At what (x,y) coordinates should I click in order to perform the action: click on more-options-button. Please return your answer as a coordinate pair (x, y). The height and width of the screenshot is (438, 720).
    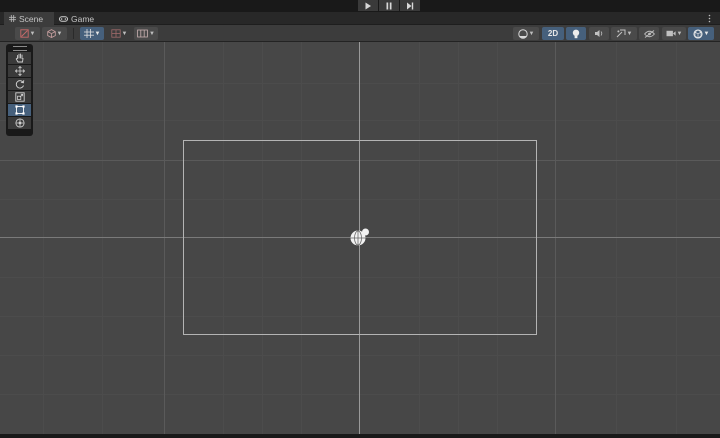
    Looking at the image, I should click on (709, 18).